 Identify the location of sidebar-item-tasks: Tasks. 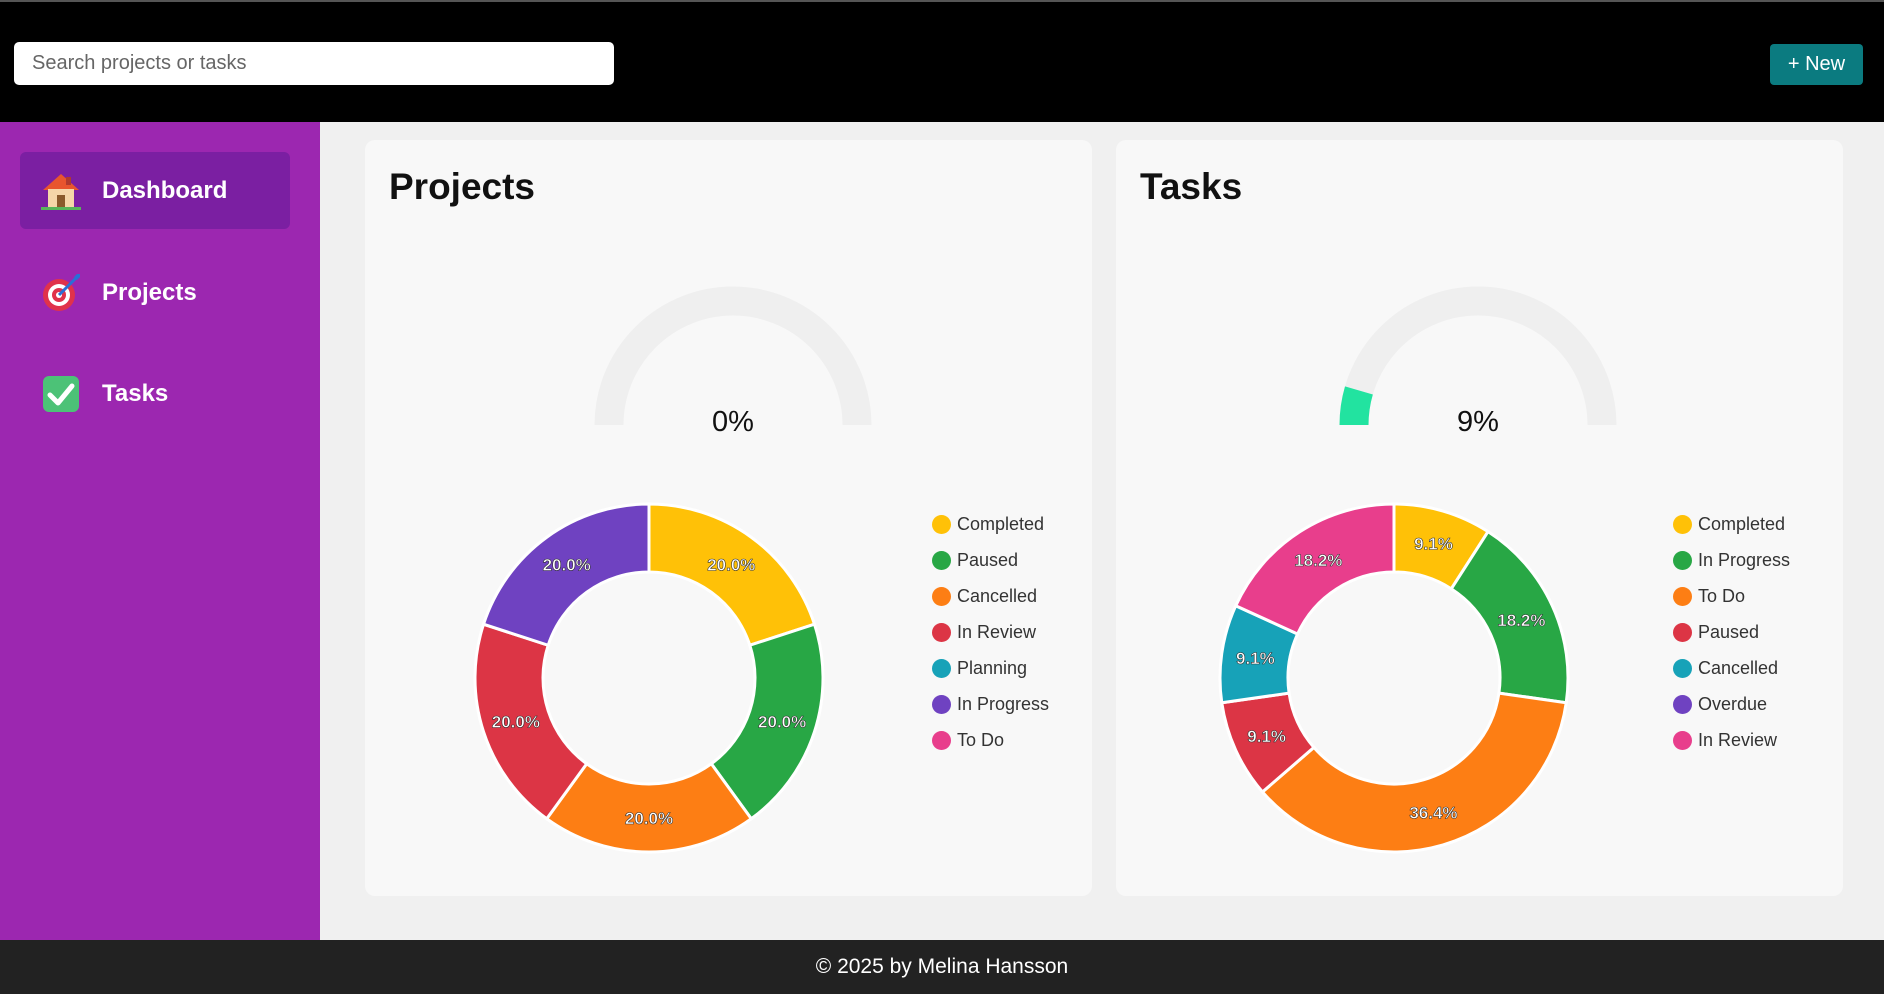
(155, 393).